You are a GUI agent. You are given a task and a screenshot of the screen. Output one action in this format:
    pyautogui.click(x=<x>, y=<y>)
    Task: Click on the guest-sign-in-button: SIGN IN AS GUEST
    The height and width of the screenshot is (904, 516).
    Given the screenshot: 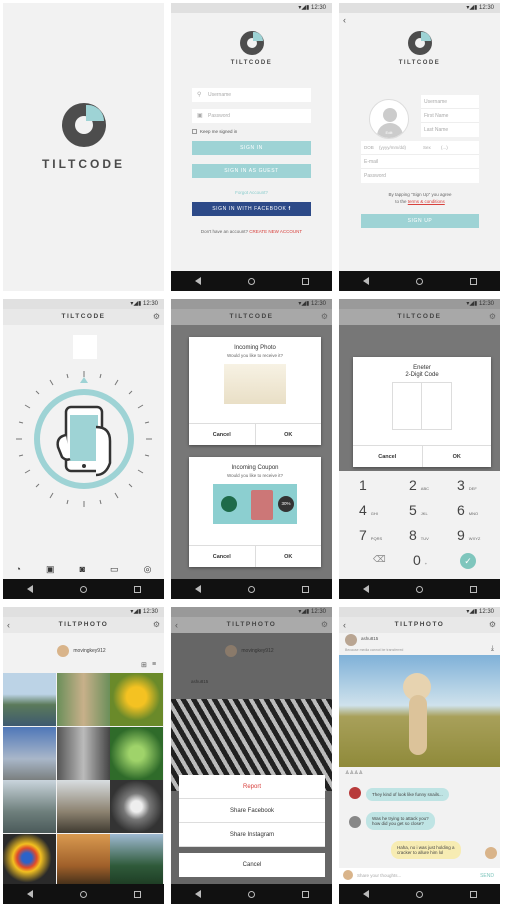 What is the action you would take?
    pyautogui.click(x=251, y=171)
    